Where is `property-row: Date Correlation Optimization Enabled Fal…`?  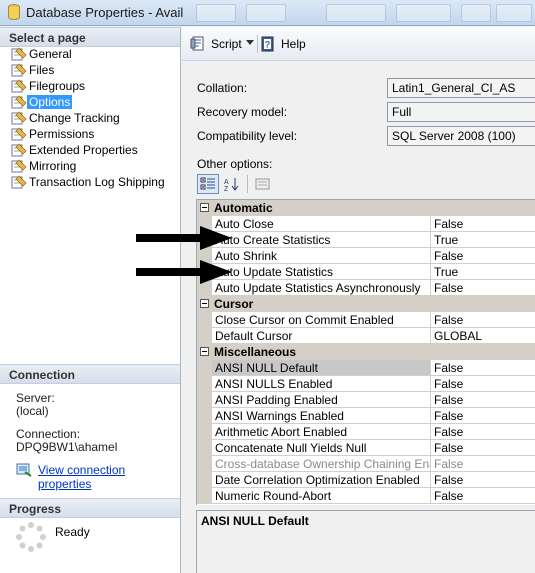
property-row: Date Correlation Optimization Enabled Fal… is located at coordinates (366, 480).